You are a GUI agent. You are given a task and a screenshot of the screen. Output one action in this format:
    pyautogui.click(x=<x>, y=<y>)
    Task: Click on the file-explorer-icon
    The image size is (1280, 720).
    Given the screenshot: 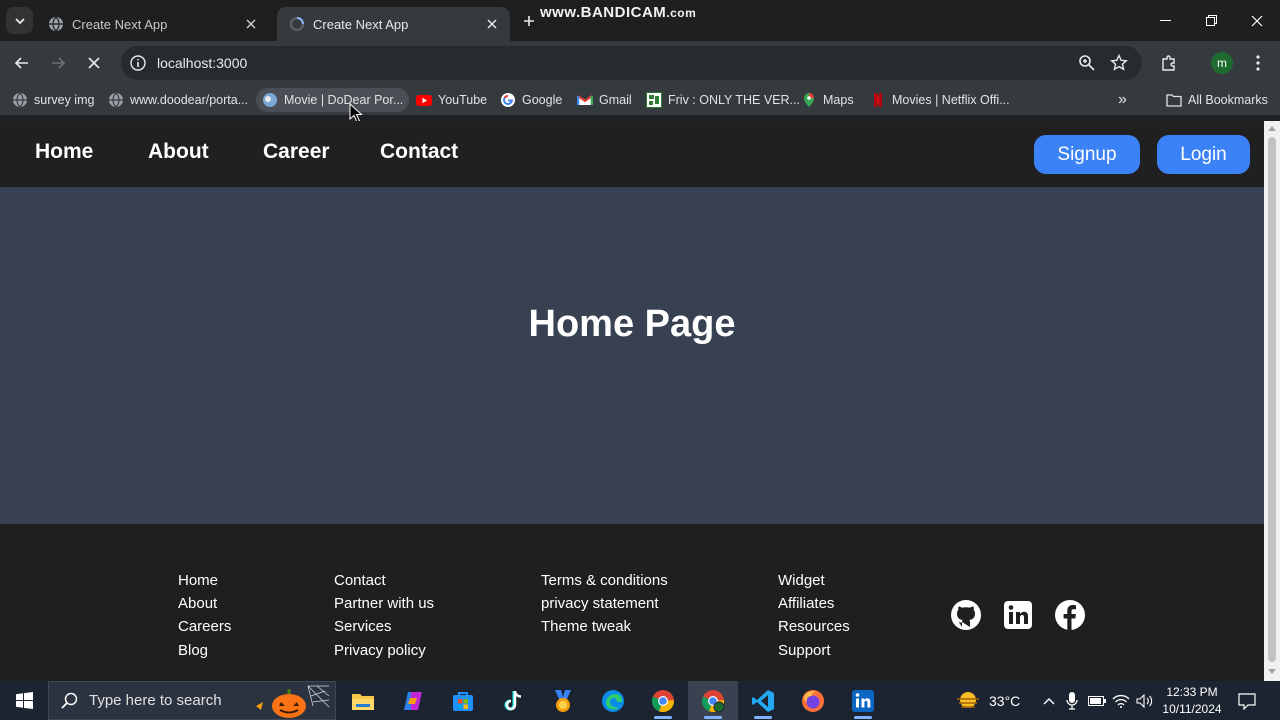 What is the action you would take?
    pyautogui.click(x=363, y=701)
    